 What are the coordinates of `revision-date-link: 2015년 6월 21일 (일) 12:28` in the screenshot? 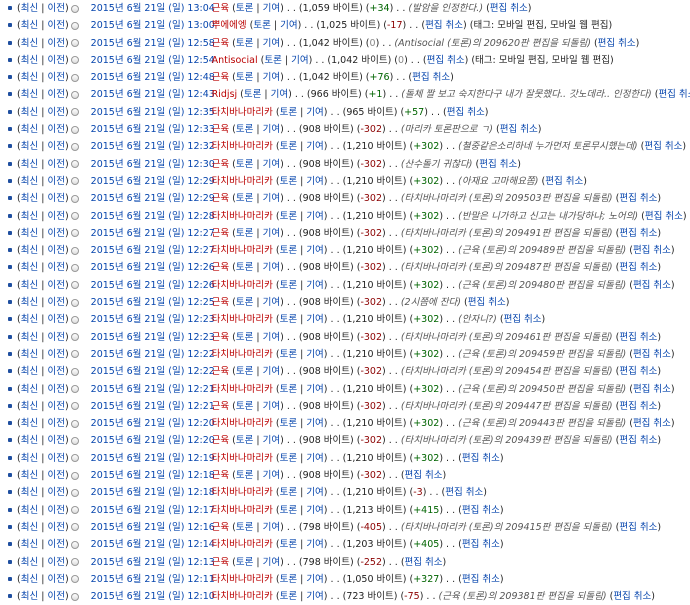 It's located at (153, 216).